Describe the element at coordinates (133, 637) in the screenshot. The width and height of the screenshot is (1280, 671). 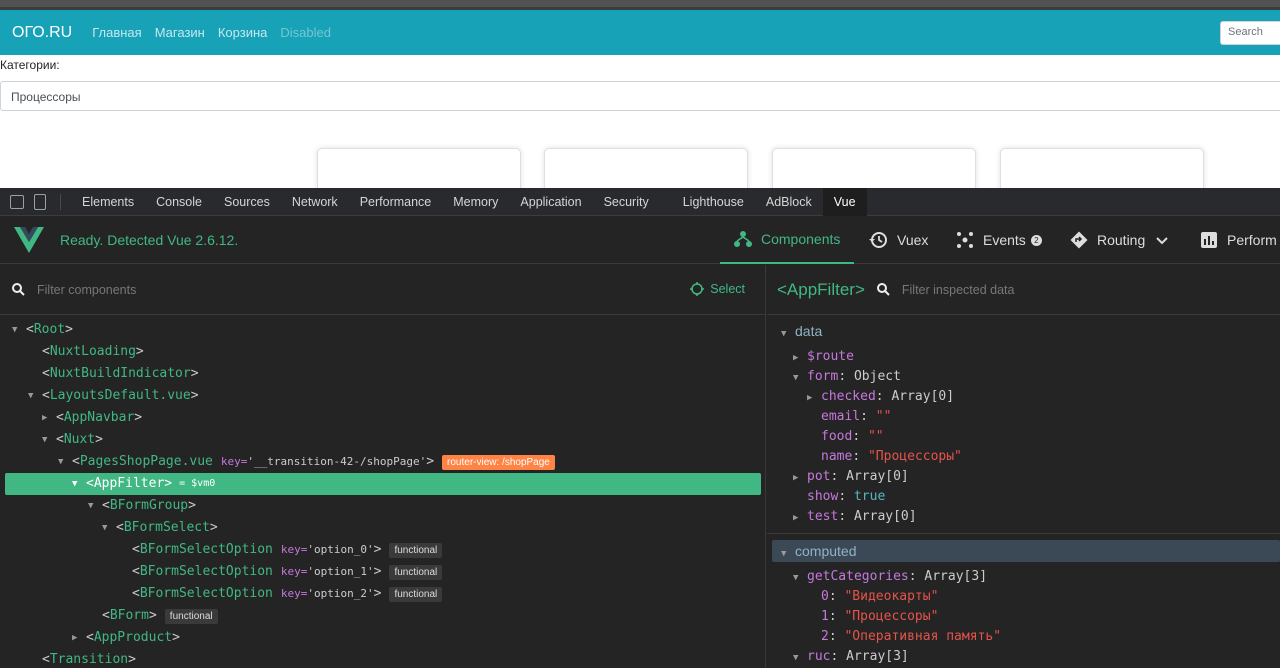
I see `tree-node-label: AppProduct` at that location.